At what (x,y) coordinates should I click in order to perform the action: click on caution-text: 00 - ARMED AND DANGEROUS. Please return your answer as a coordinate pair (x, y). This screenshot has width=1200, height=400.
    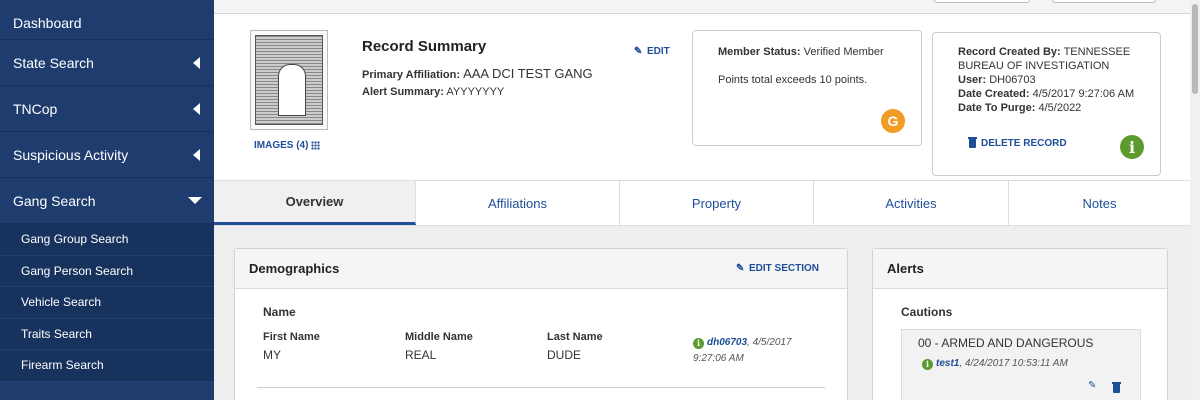
    Looking at the image, I should click on (1006, 343).